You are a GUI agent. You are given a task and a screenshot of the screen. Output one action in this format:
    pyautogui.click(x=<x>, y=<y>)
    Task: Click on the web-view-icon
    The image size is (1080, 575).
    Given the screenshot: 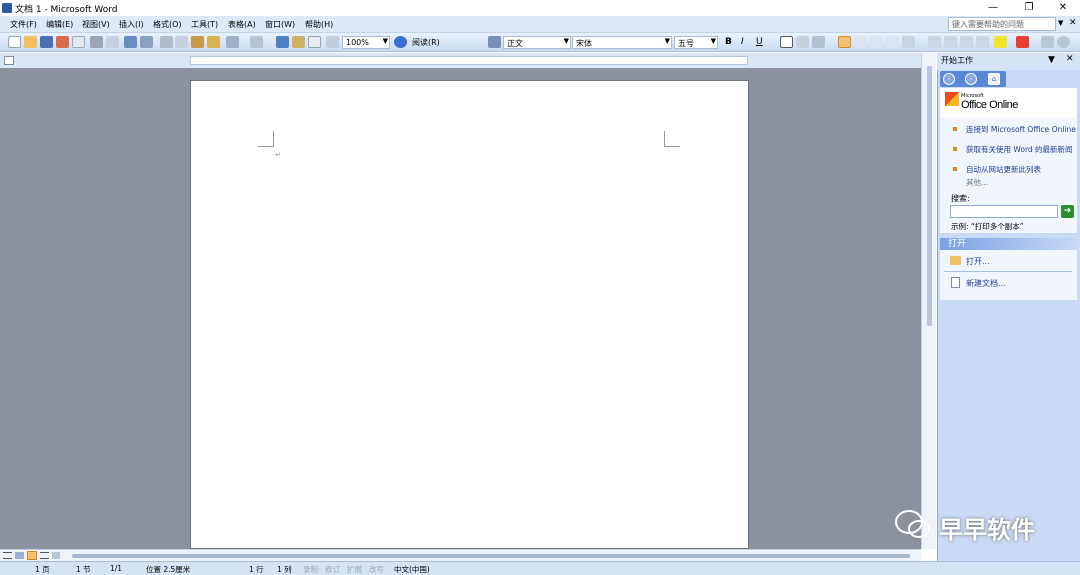 What is the action you would take?
    pyautogui.click(x=19, y=555)
    